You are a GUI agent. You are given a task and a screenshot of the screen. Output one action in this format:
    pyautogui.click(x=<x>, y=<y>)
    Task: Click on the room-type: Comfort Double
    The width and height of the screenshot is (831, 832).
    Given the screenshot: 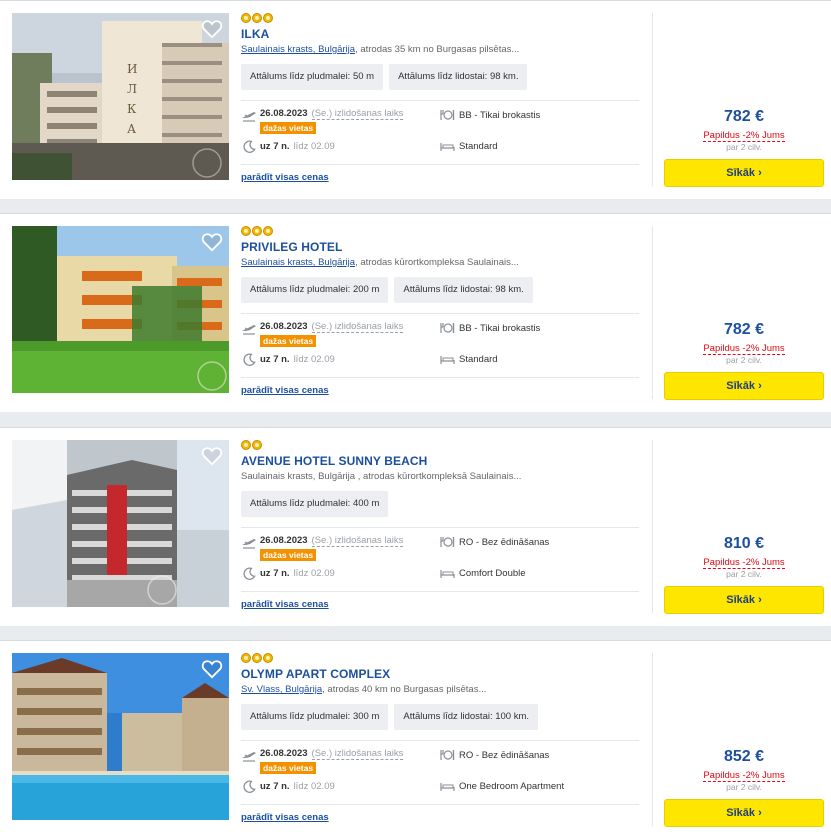 What is the action you would take?
    pyautogui.click(x=483, y=573)
    